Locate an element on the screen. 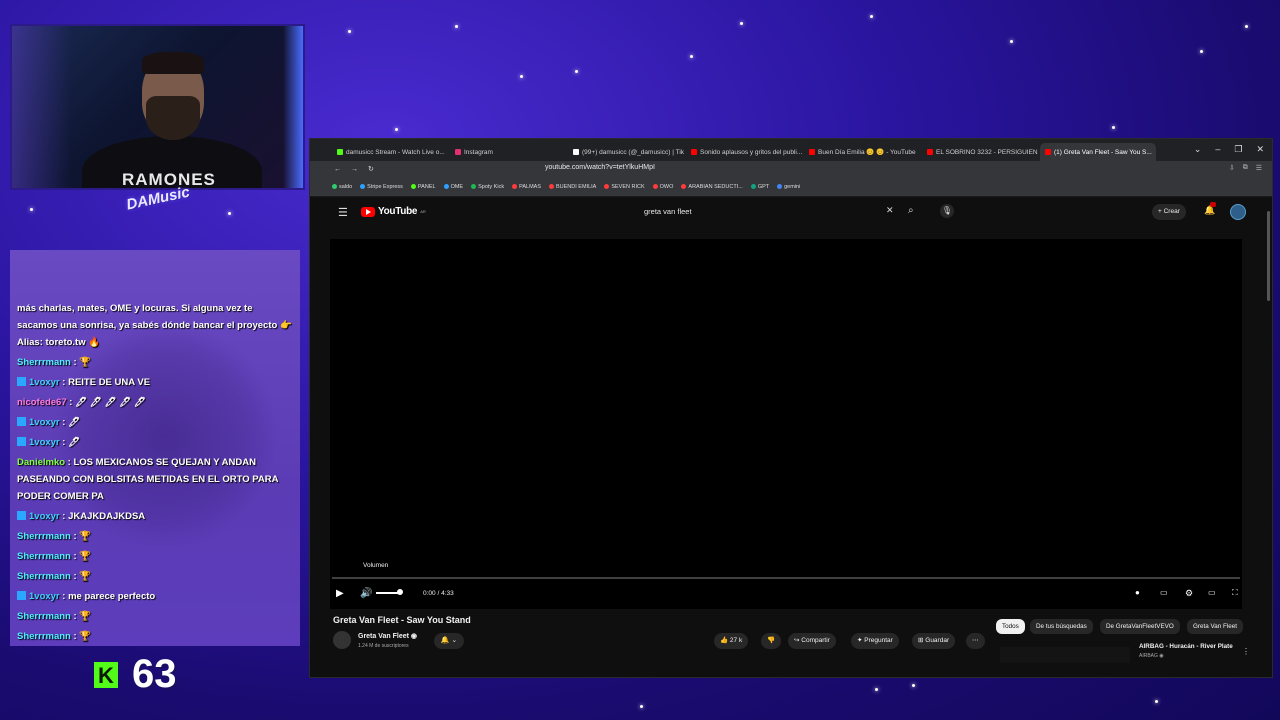 This screenshot has height=720, width=1280. bookmark-item: BUENDI EMILIA is located at coordinates (572, 186).